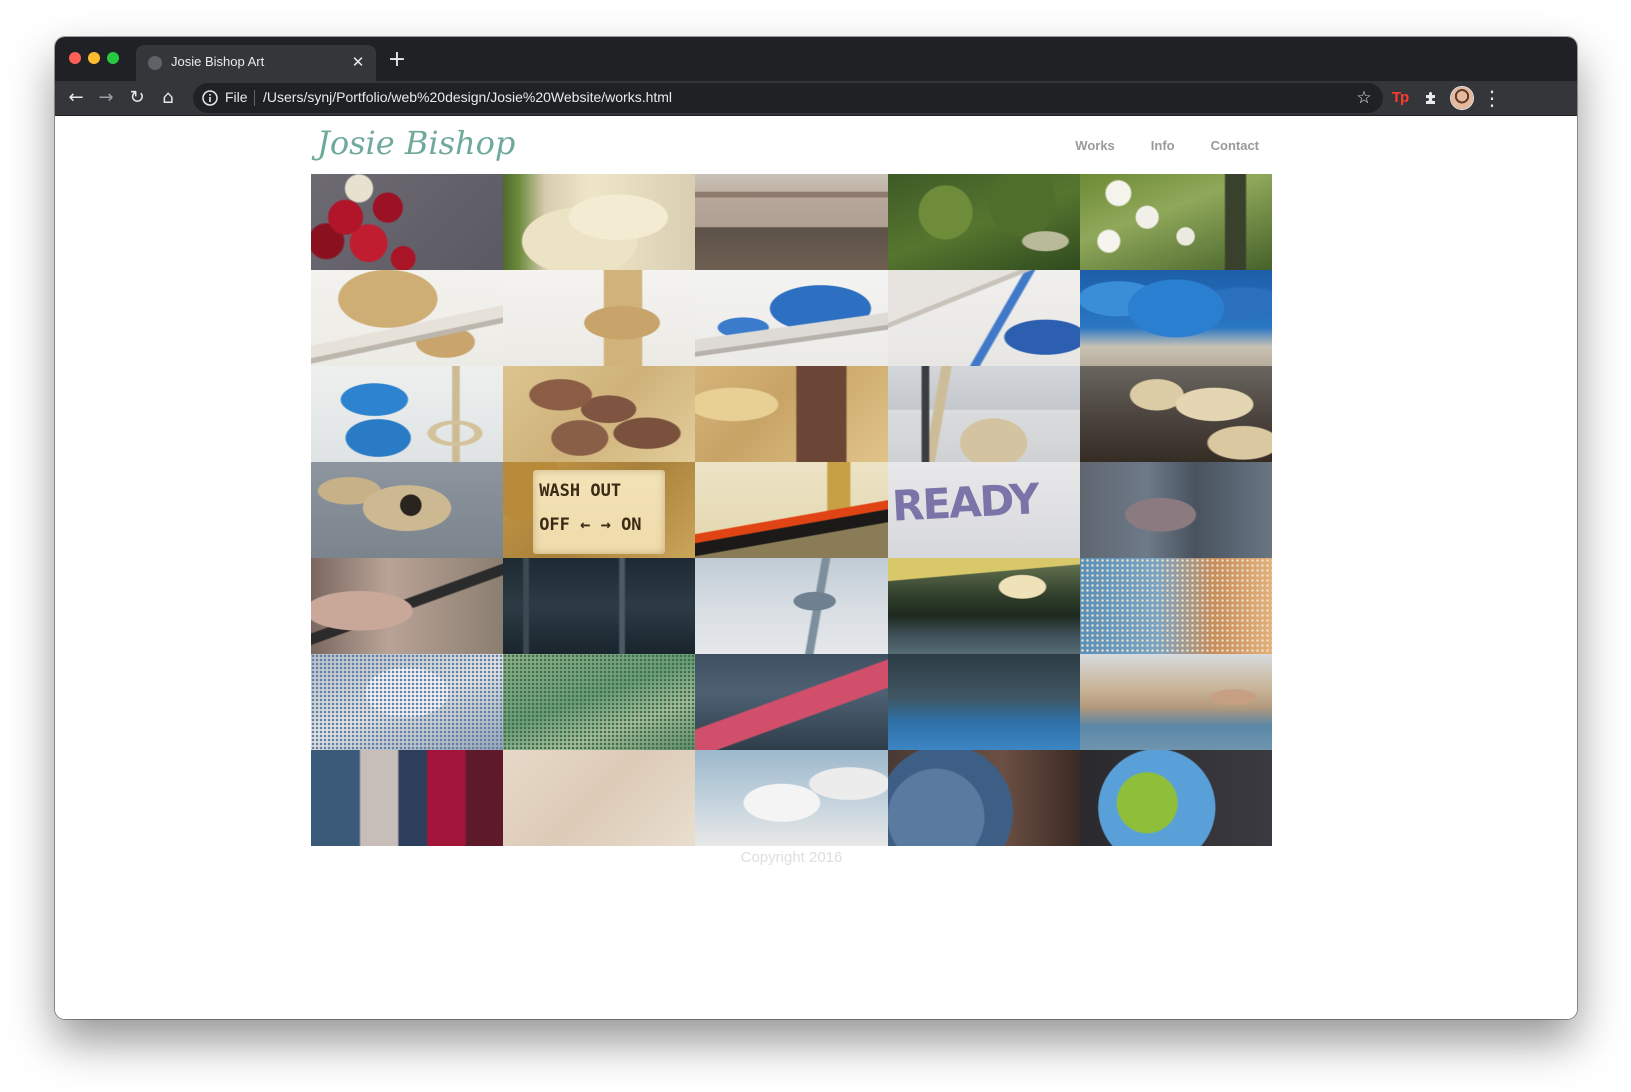 Image resolution: width=1631 pixels, height=1092 pixels. Describe the element at coordinates (106, 98) in the screenshot. I see `forward-button: →` at that location.